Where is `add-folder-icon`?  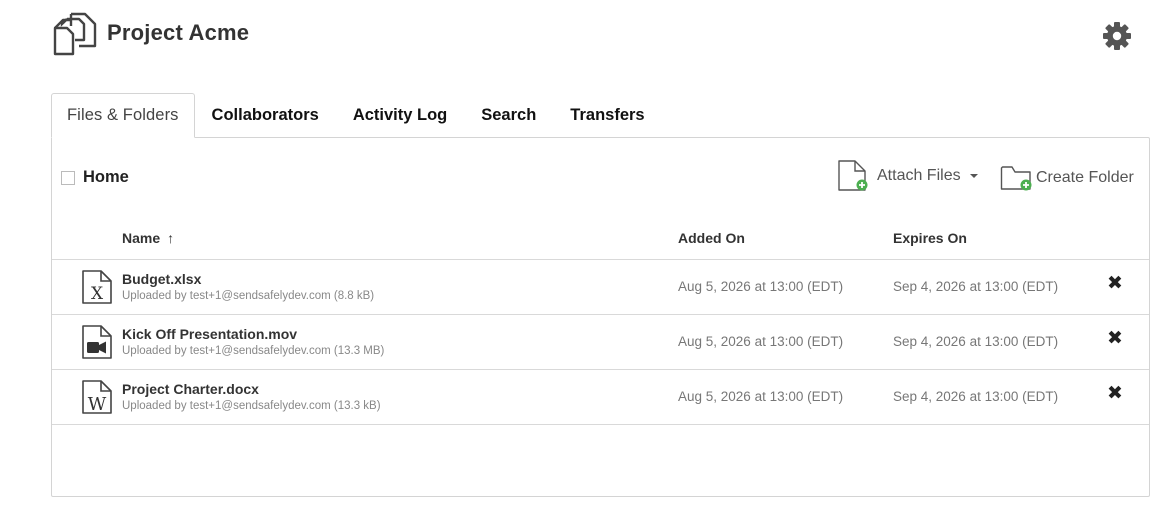
add-folder-icon is located at coordinates (1016, 178).